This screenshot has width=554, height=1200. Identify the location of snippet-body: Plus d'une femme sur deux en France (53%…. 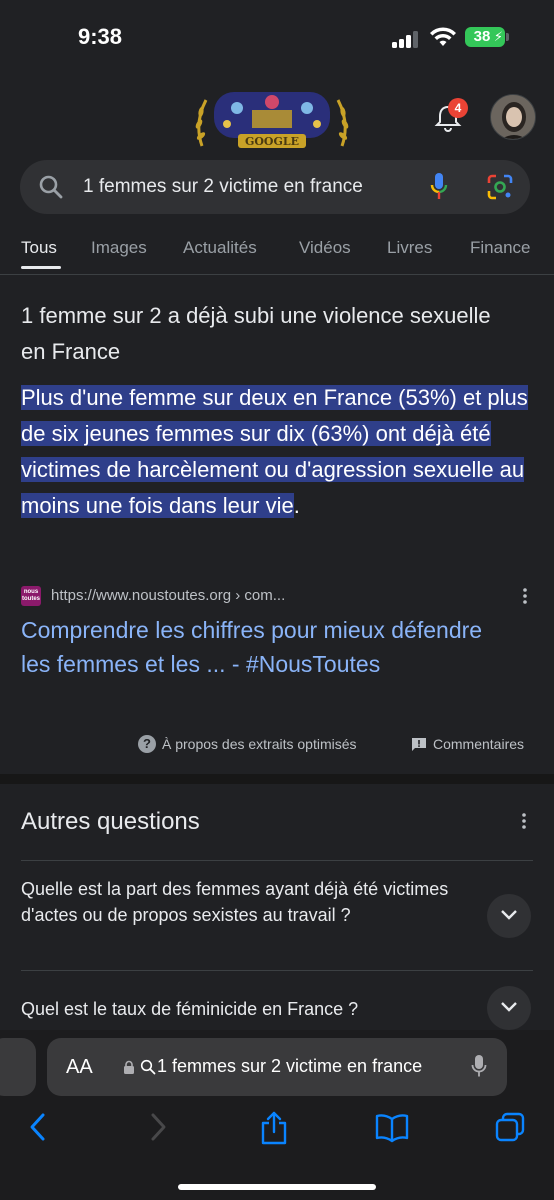
(278, 452).